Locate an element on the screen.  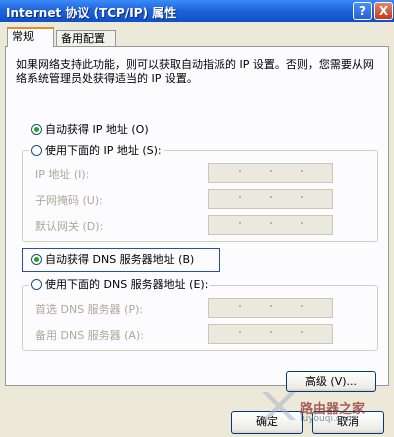
ip-address-field is located at coordinates (270, 173).